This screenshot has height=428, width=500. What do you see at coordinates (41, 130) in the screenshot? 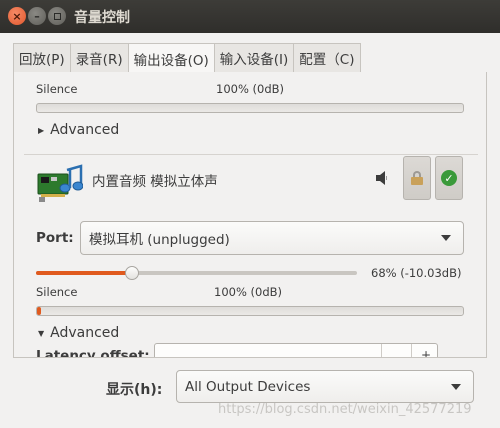
I see `expand-arrow-icon: ▶` at bounding box center [41, 130].